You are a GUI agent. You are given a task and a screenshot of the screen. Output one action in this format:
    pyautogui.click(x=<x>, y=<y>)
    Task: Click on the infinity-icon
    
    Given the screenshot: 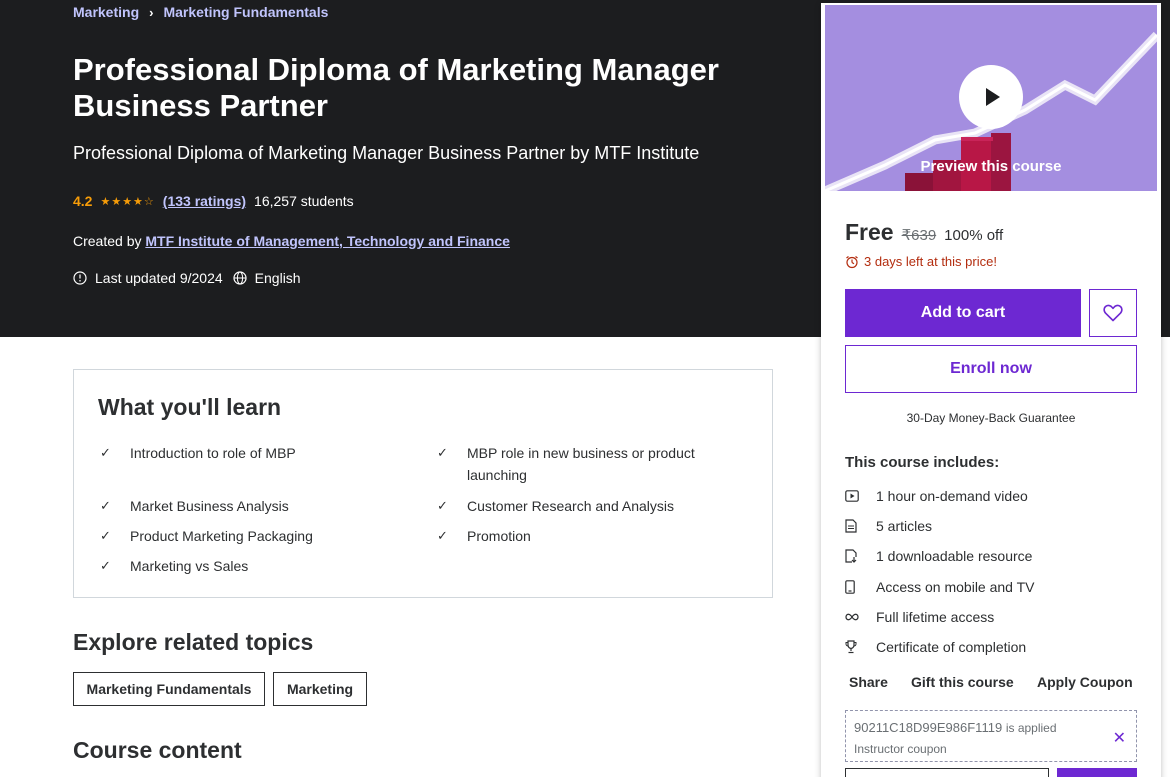 What is the action you would take?
    pyautogui.click(x=852, y=617)
    